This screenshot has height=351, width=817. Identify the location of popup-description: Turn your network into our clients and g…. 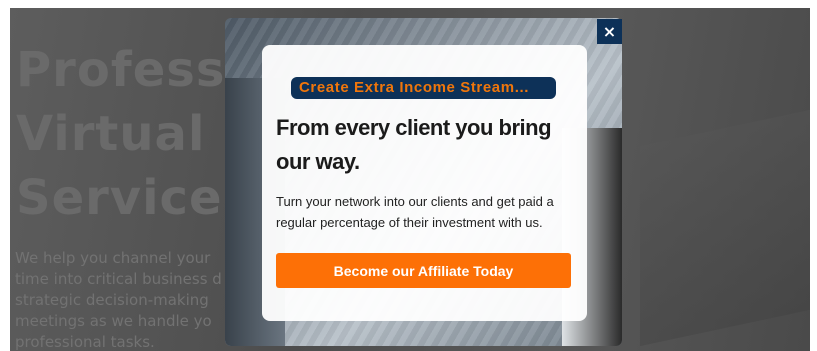
(415, 212).